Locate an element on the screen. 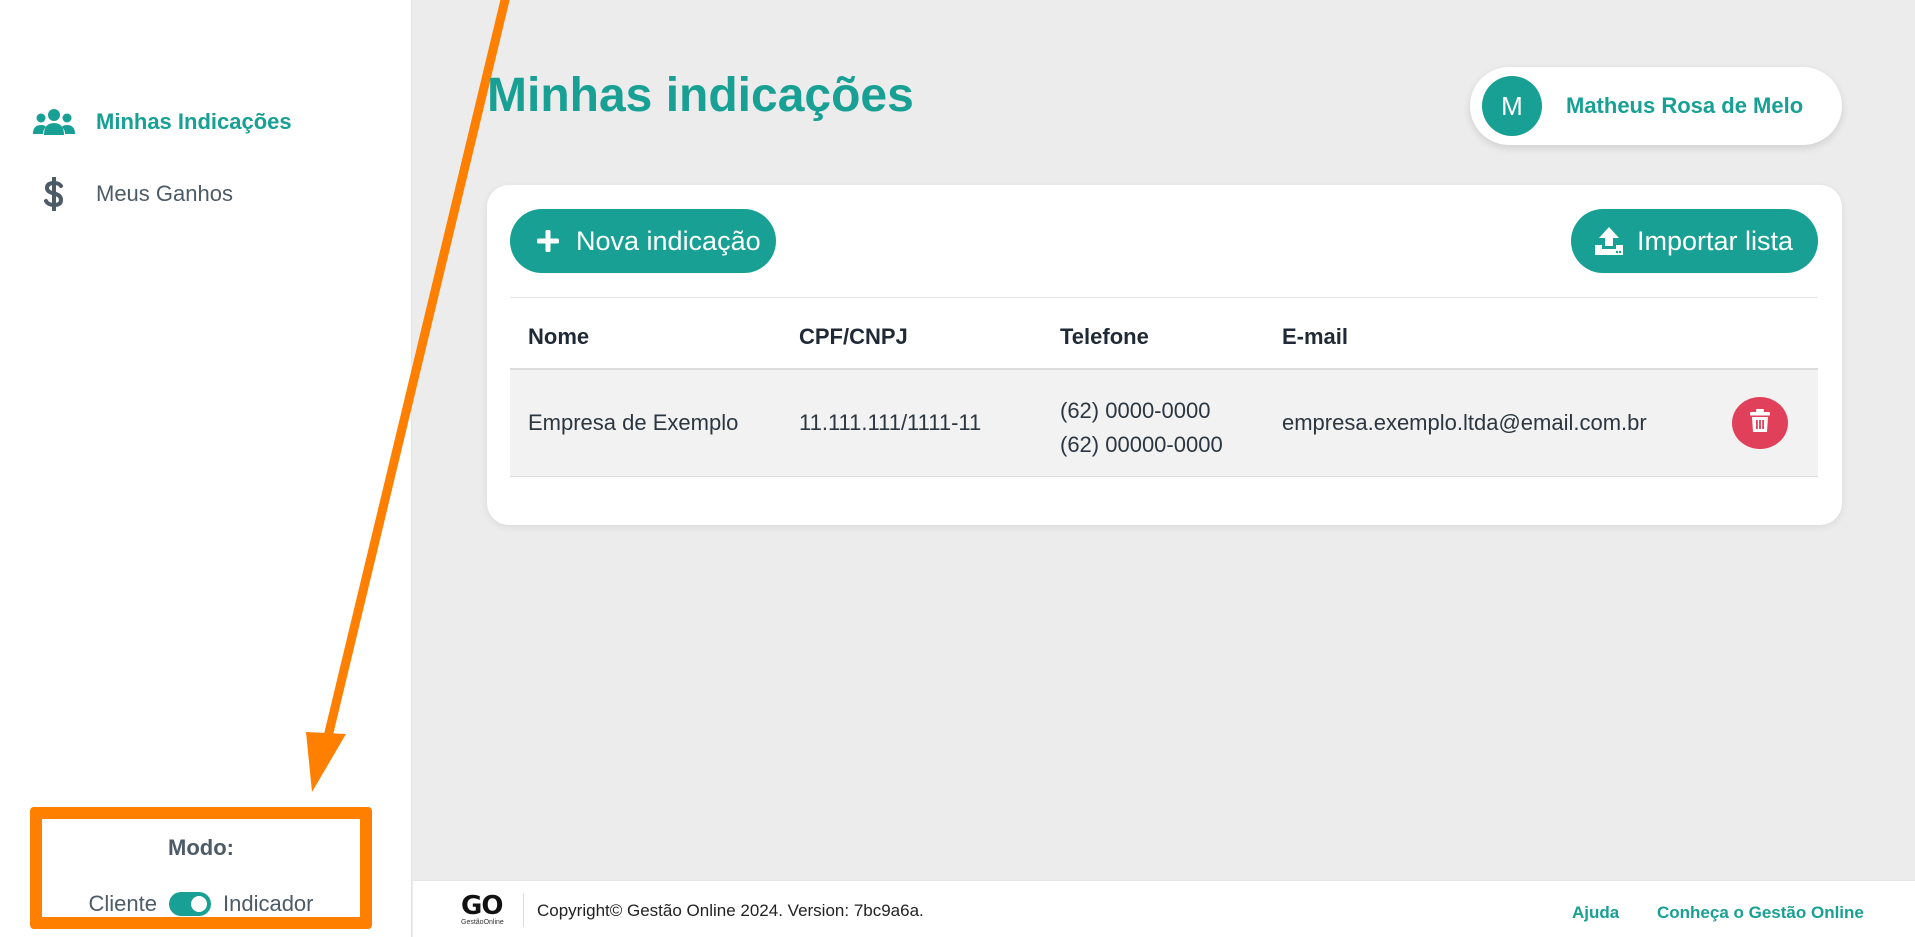 The width and height of the screenshot is (1915, 937). avatar: M is located at coordinates (1512, 106).